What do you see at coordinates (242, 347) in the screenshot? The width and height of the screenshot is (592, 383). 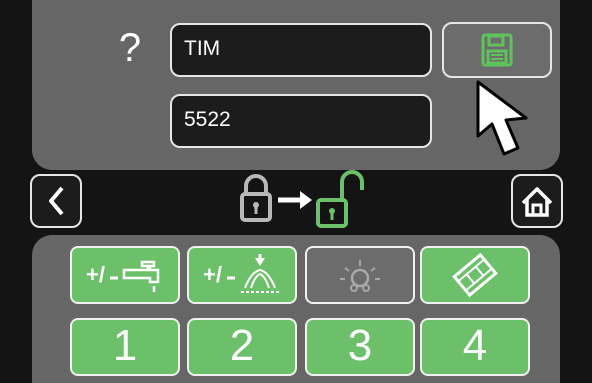 I see `number-tile-2: 2` at bounding box center [242, 347].